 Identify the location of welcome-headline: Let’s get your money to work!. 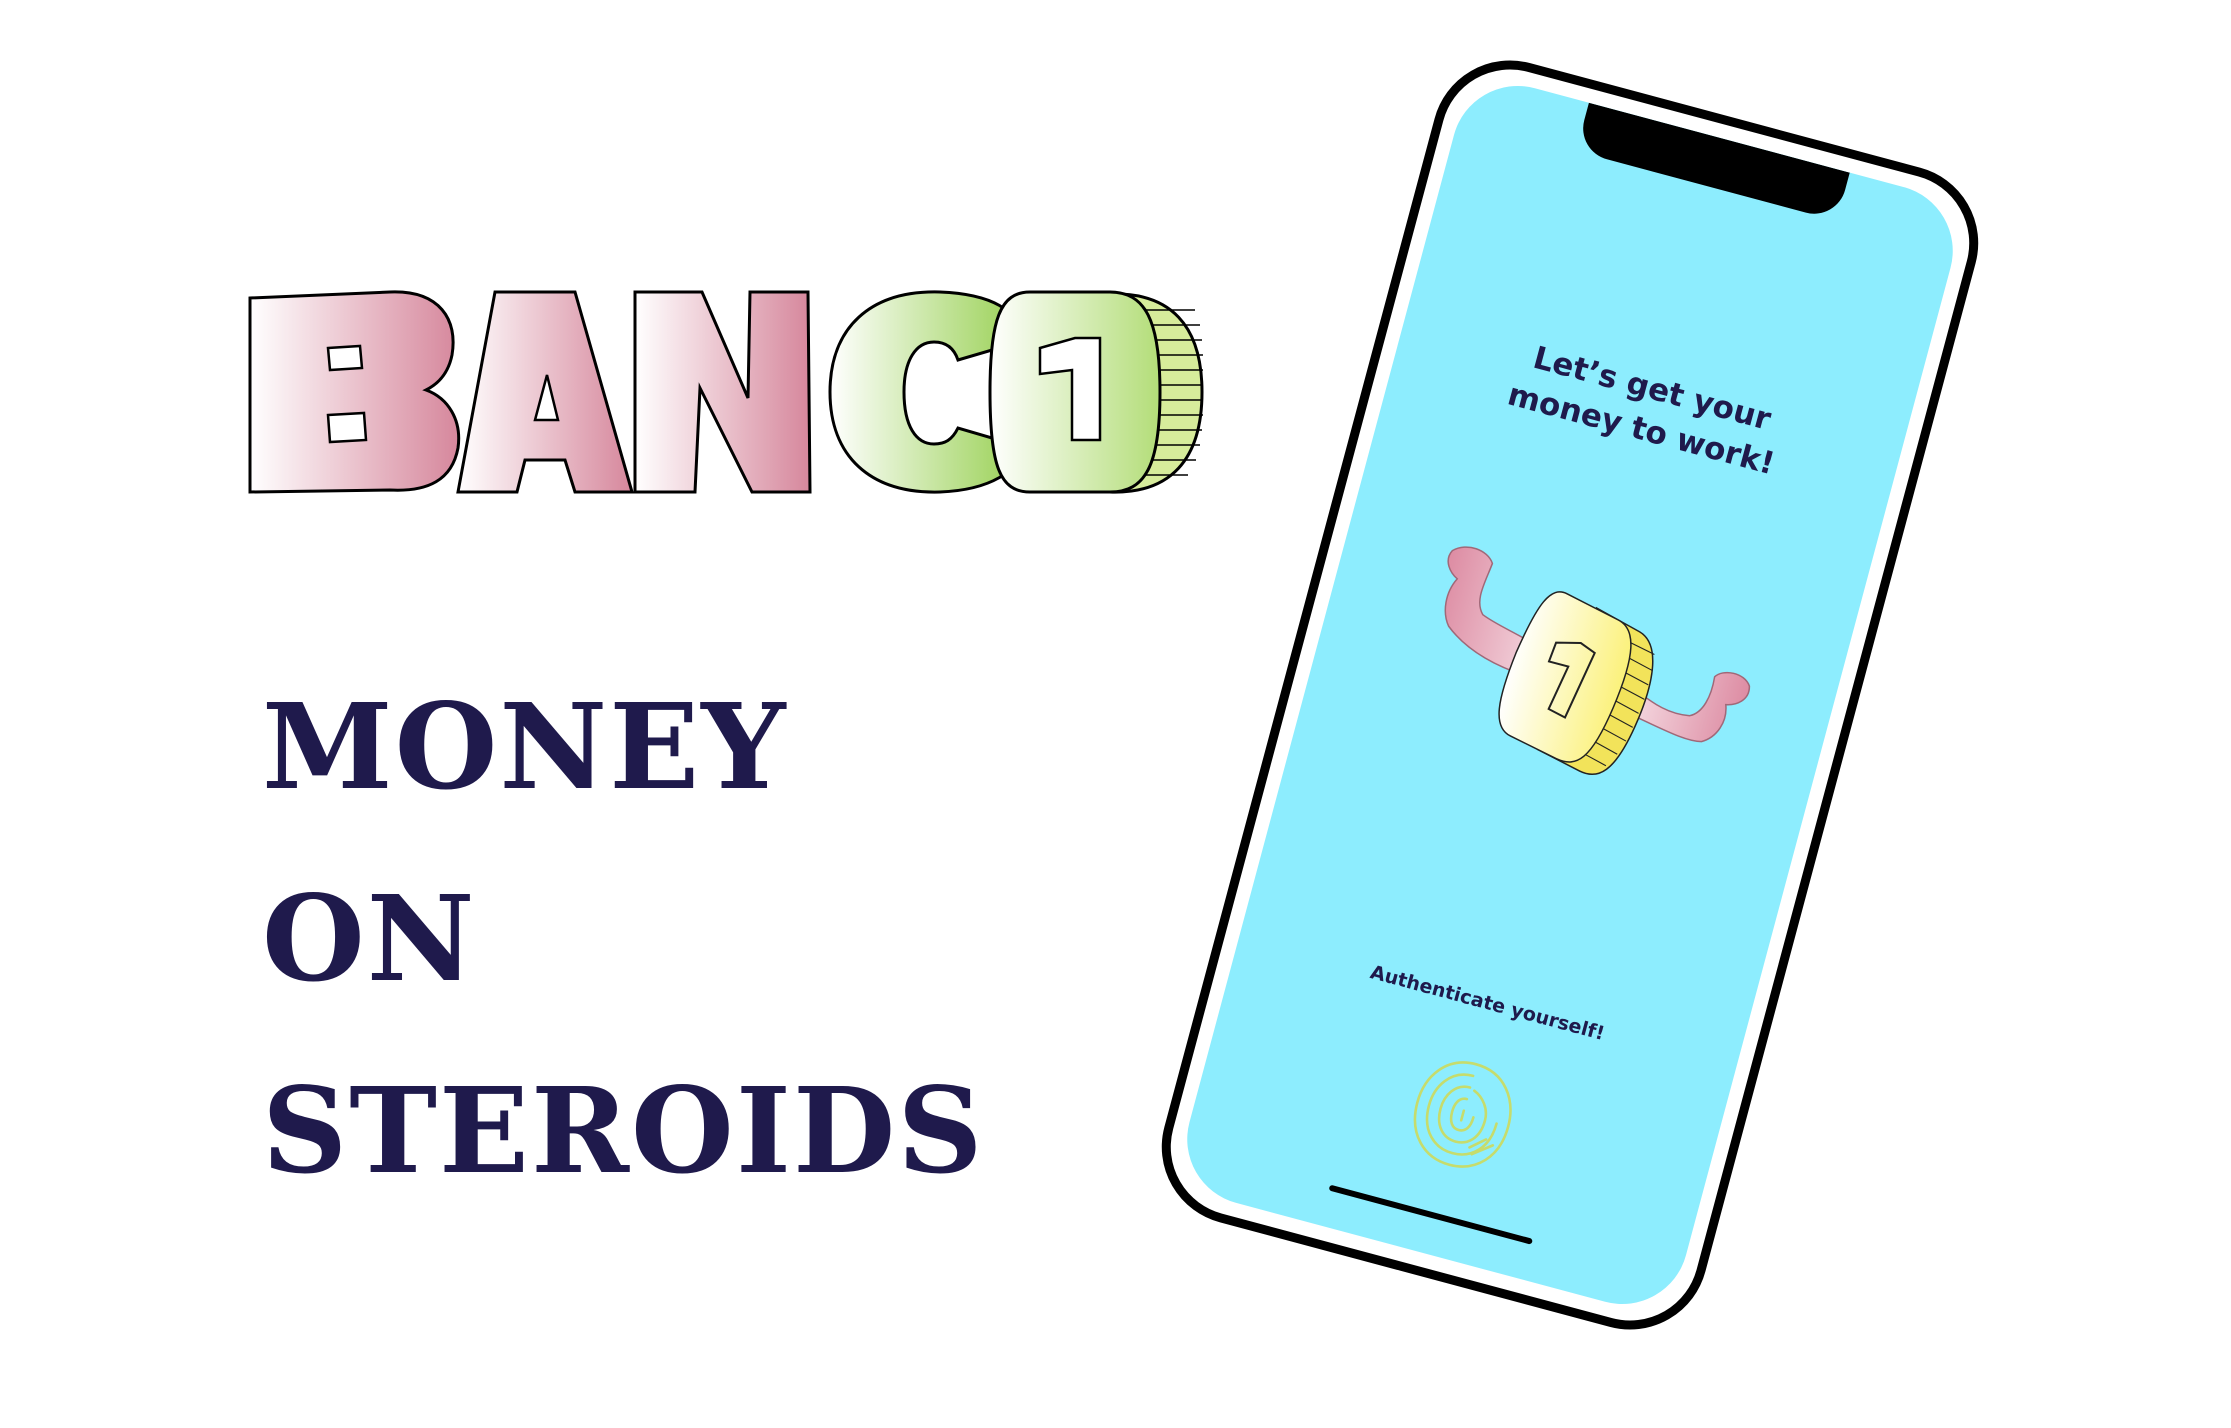
(1641, 411).